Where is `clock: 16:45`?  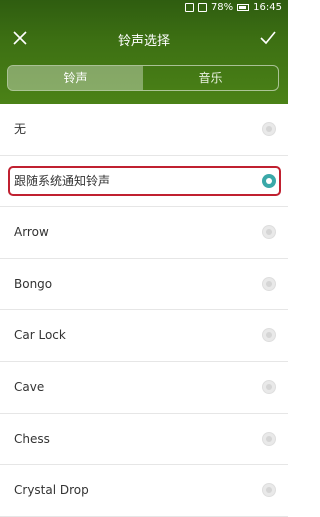 clock: 16:45 is located at coordinates (267, 7).